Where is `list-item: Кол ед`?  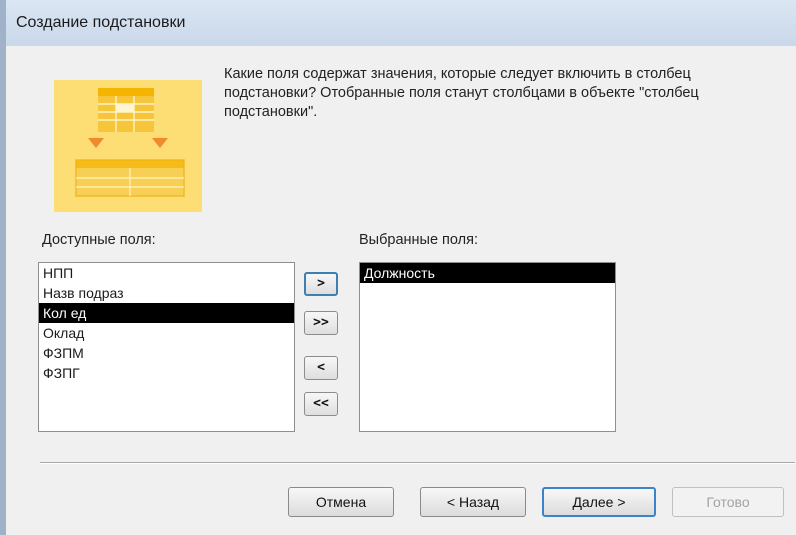 list-item: Кол ед is located at coordinates (166, 313).